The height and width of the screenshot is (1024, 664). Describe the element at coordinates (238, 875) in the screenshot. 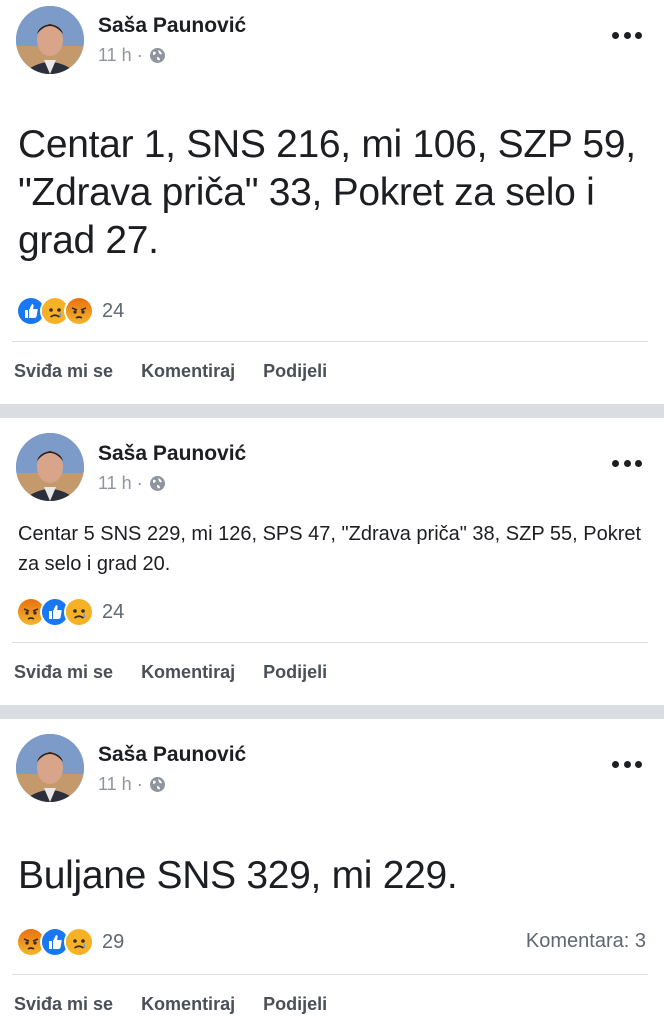

I see `post-text: Buljane SNS 329, mi 229.` at that location.